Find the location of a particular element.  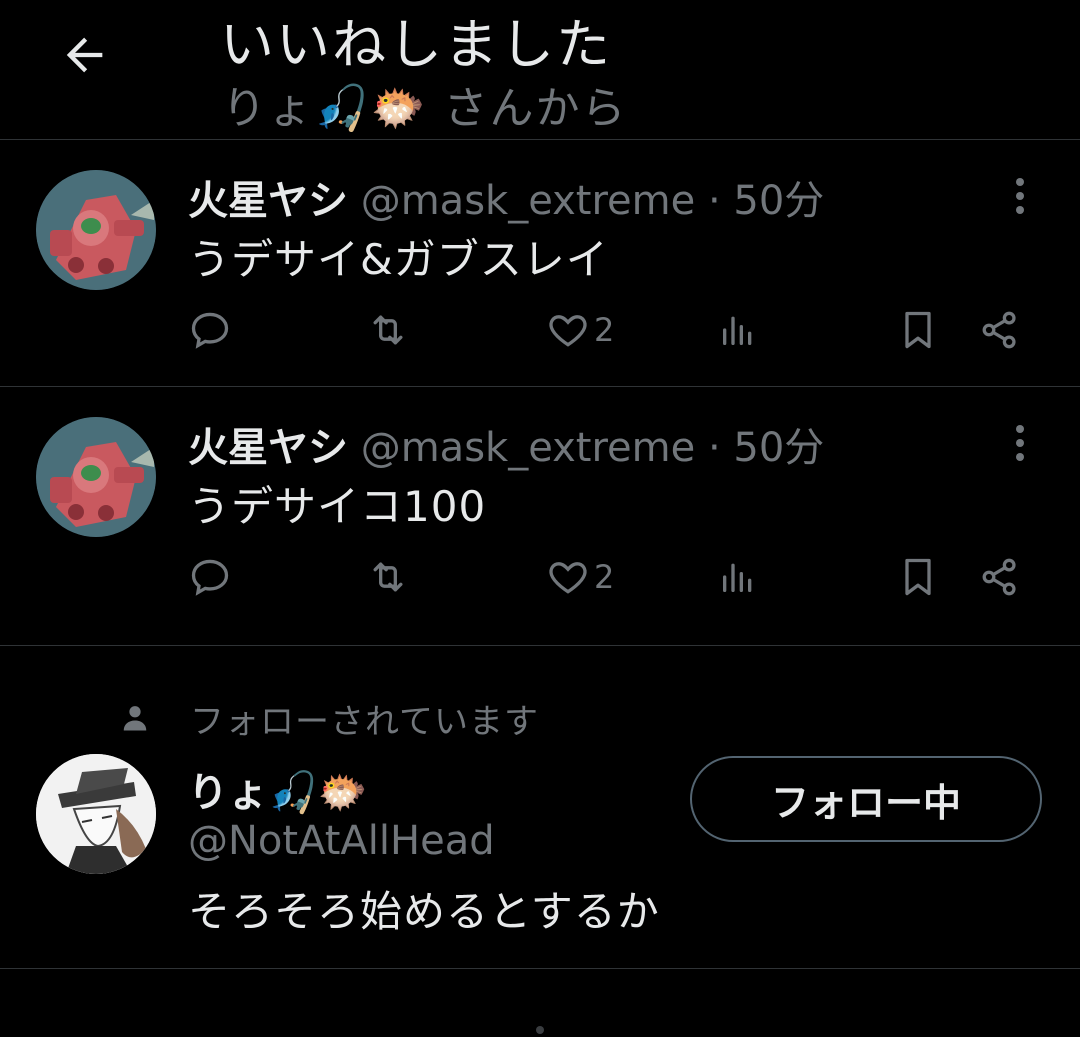

user-handle: @NotAtAllHead is located at coordinates (341, 841).